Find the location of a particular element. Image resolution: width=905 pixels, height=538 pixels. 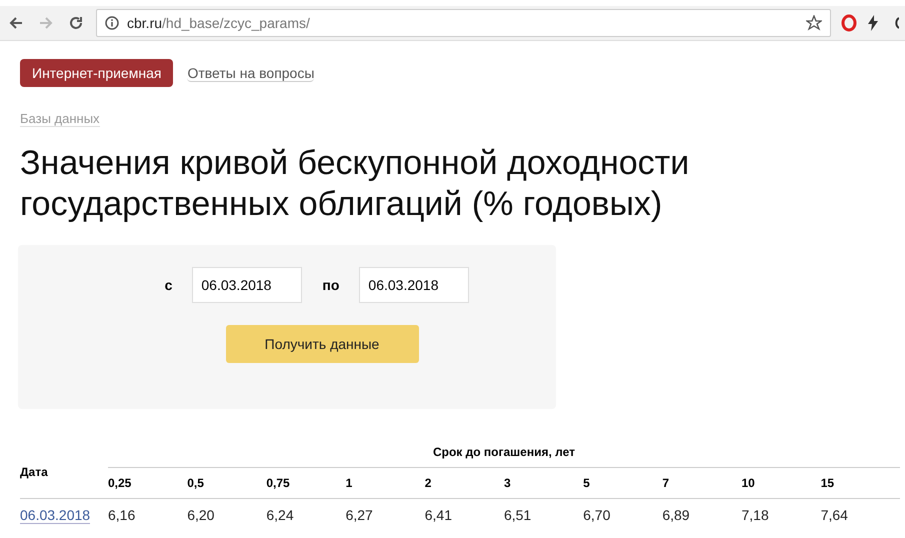

nav-link: Интернет-приемная is located at coordinates (97, 73).